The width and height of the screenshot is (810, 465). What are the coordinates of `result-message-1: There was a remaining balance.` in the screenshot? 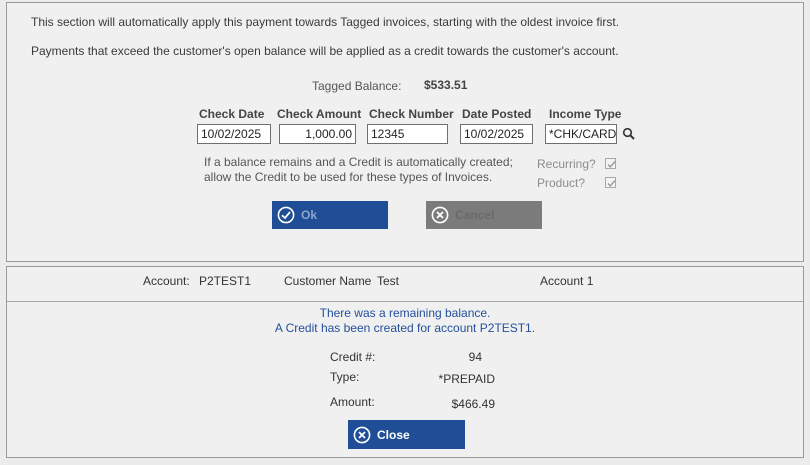 It's located at (405, 313).